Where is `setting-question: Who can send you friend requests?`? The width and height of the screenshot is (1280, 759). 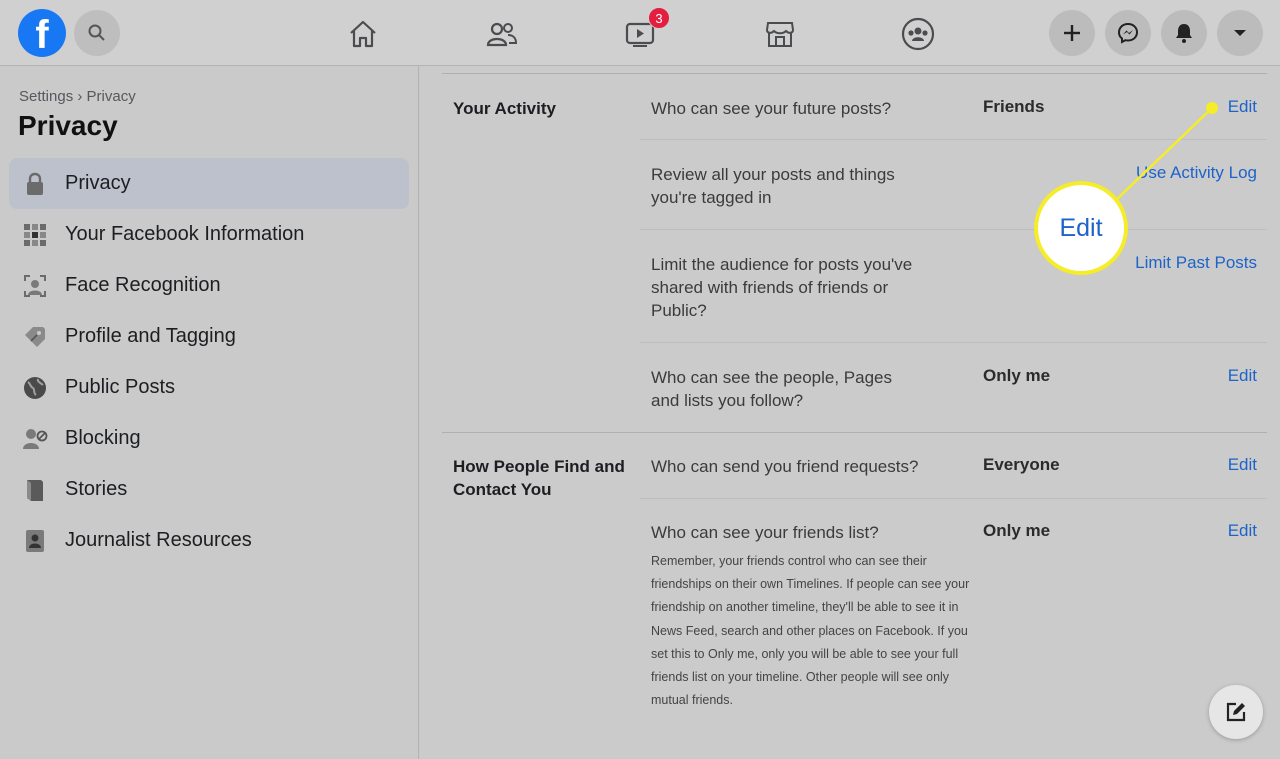 setting-question: Who can send you friend requests? is located at coordinates (785, 466).